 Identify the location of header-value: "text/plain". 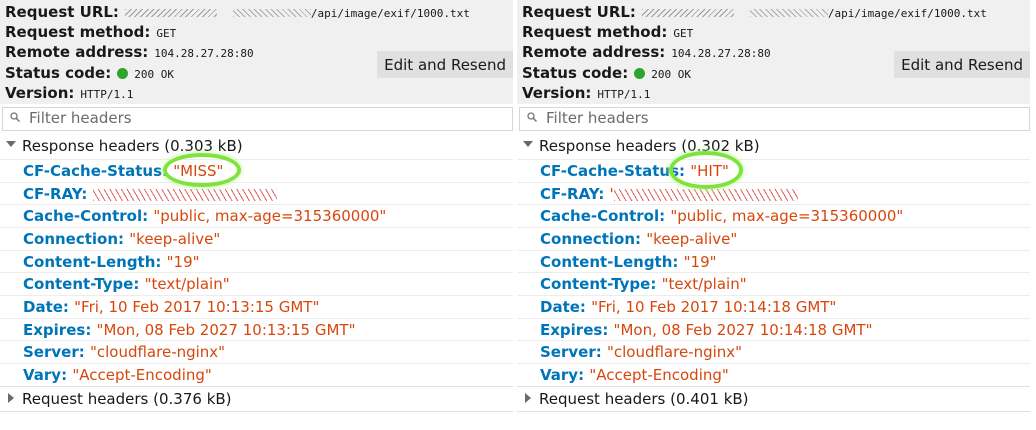
(704, 284).